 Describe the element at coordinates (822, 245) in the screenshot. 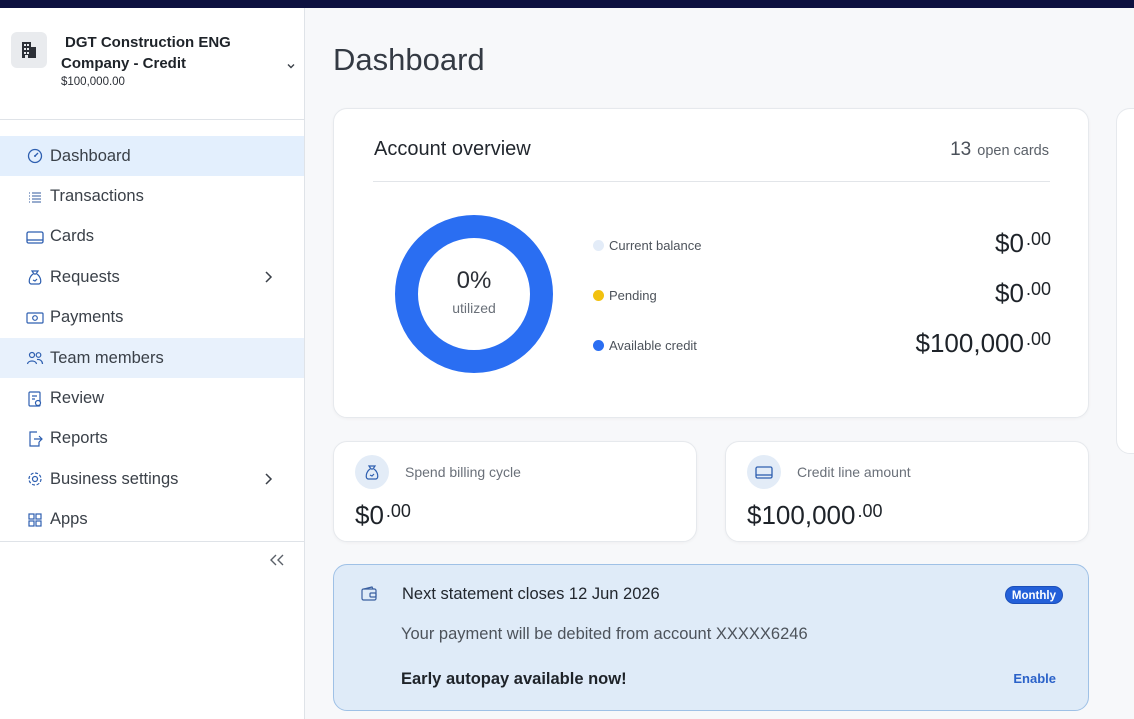

I see `legend-current-balance: Current balance $0.00` at that location.